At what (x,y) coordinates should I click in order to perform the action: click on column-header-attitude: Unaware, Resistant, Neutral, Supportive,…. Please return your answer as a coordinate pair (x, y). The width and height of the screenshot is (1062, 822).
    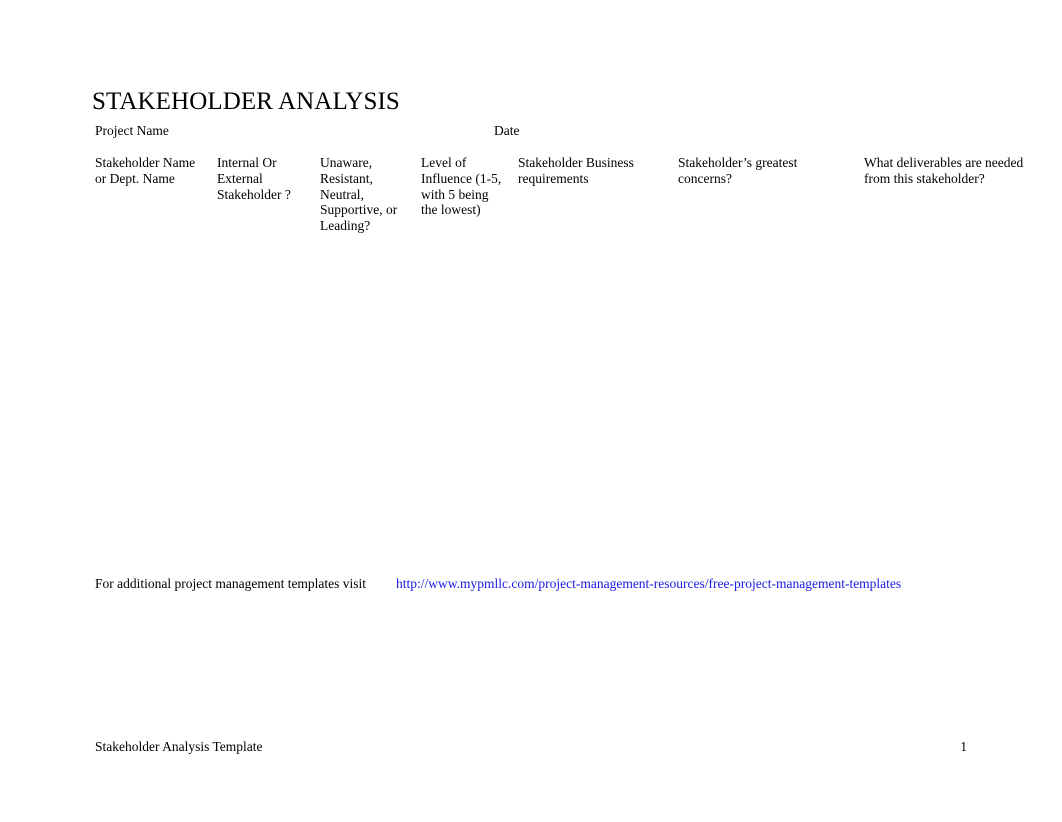
    Looking at the image, I should click on (359, 194).